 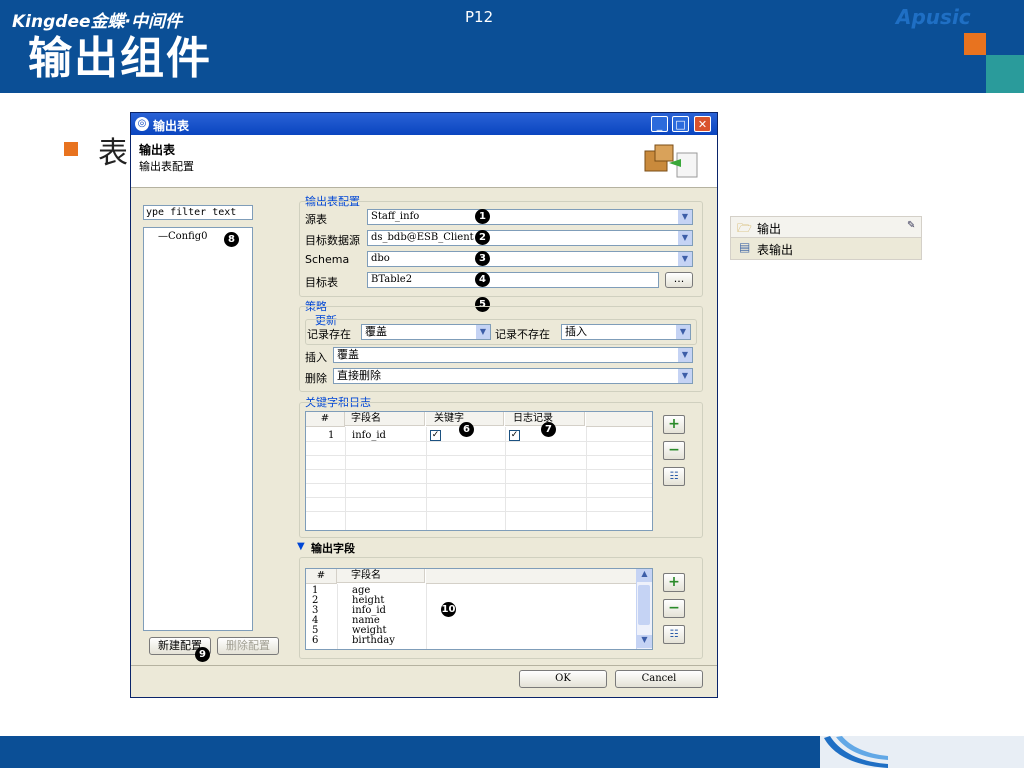 I want to click on add-key-button: +, so click(x=674, y=424).